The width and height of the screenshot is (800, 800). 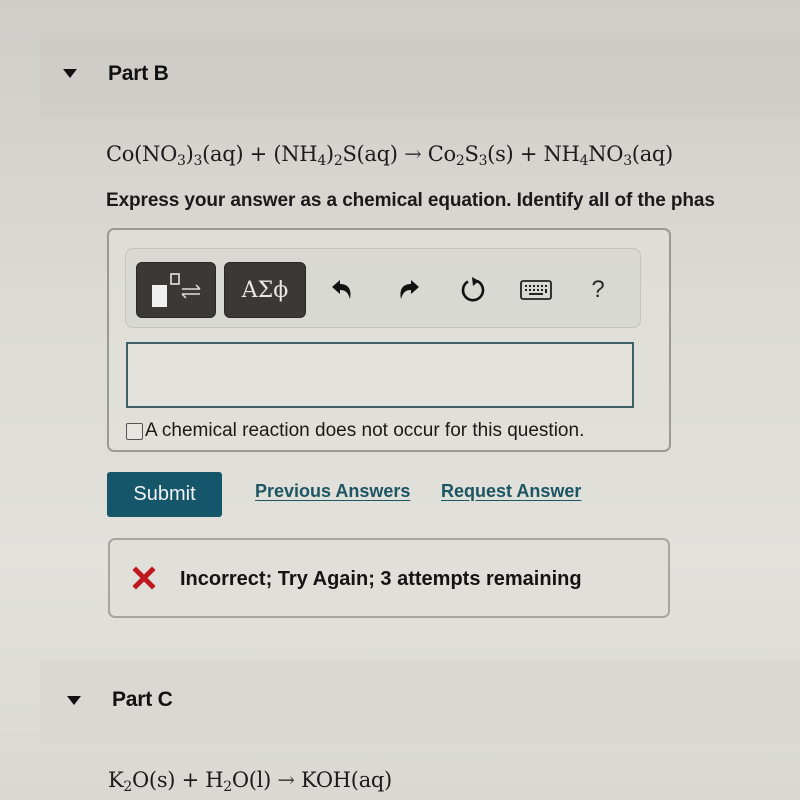 I want to click on product-1-b: S, so click(x=471, y=154).